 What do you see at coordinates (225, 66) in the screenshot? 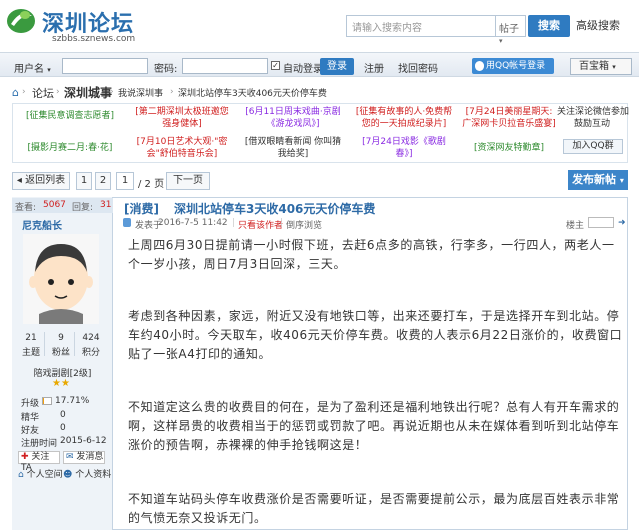
I see `password-input` at bounding box center [225, 66].